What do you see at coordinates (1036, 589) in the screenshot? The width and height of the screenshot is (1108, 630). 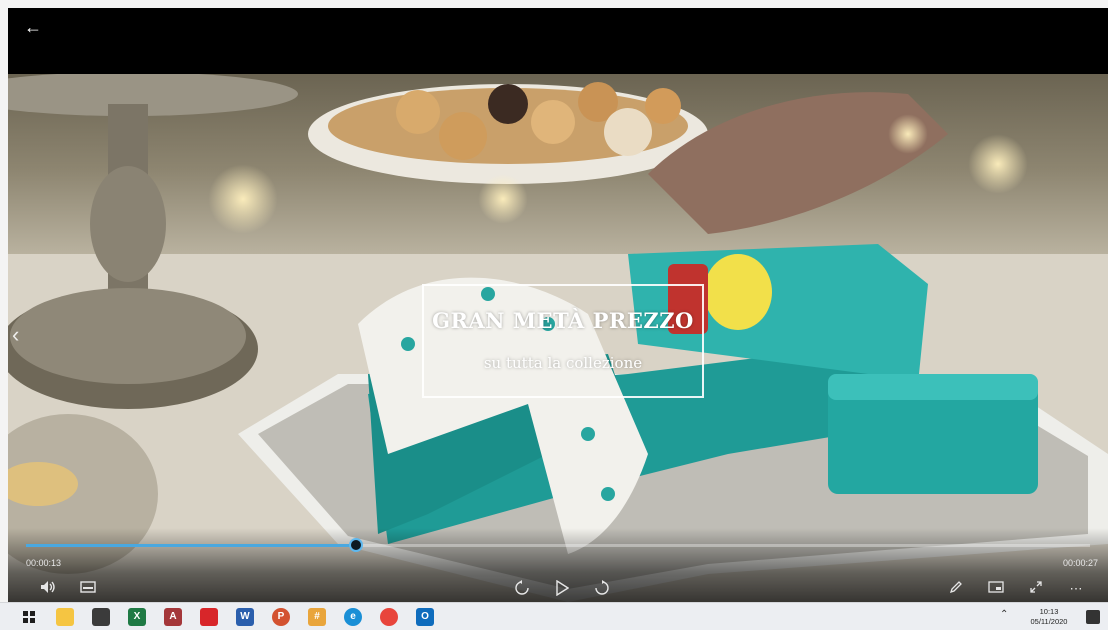 I see `fullscreen-icon` at bounding box center [1036, 589].